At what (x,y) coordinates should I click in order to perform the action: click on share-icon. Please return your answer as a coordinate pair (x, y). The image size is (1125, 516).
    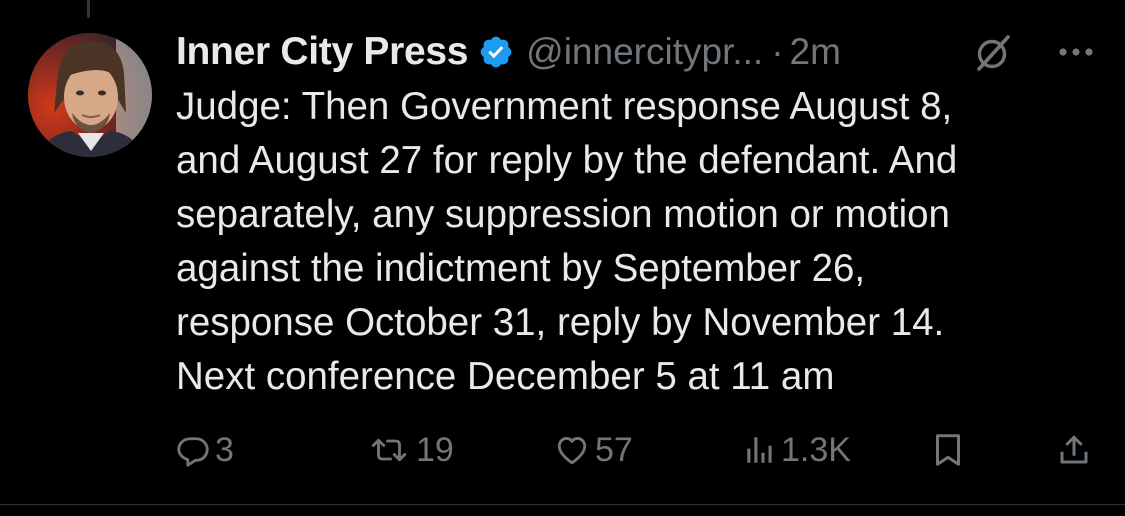
    Looking at the image, I should click on (1074, 450).